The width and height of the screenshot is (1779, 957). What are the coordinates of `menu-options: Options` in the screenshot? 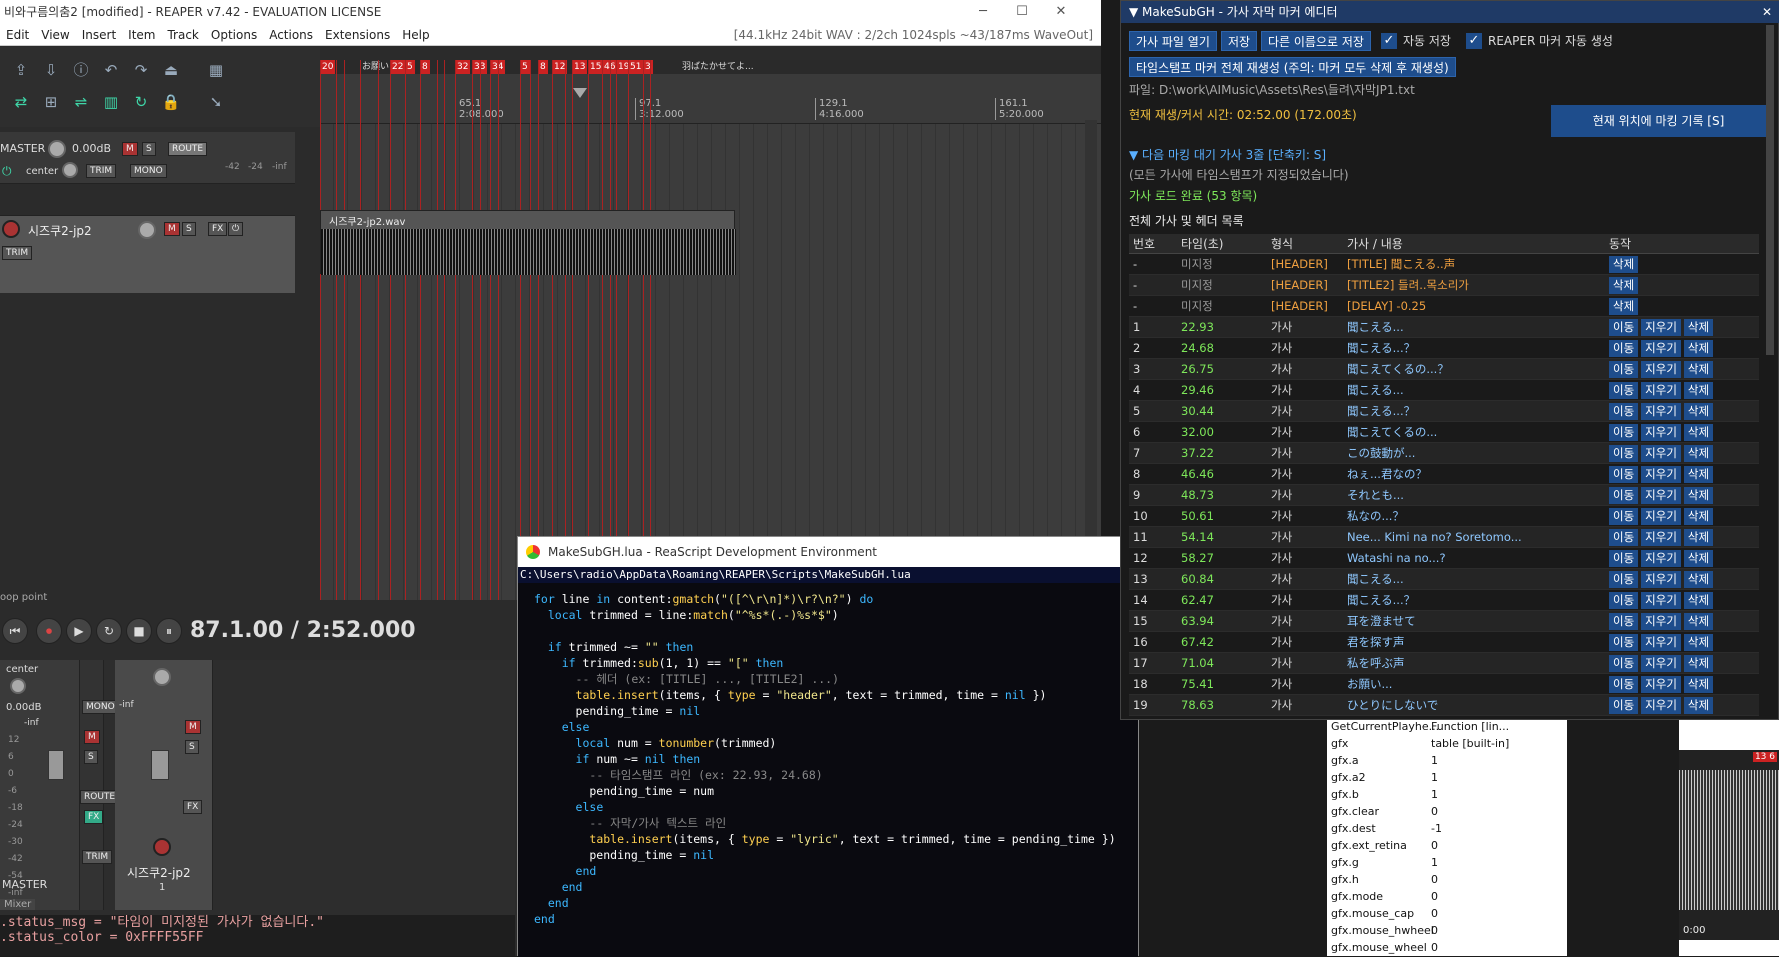 It's located at (234, 35).